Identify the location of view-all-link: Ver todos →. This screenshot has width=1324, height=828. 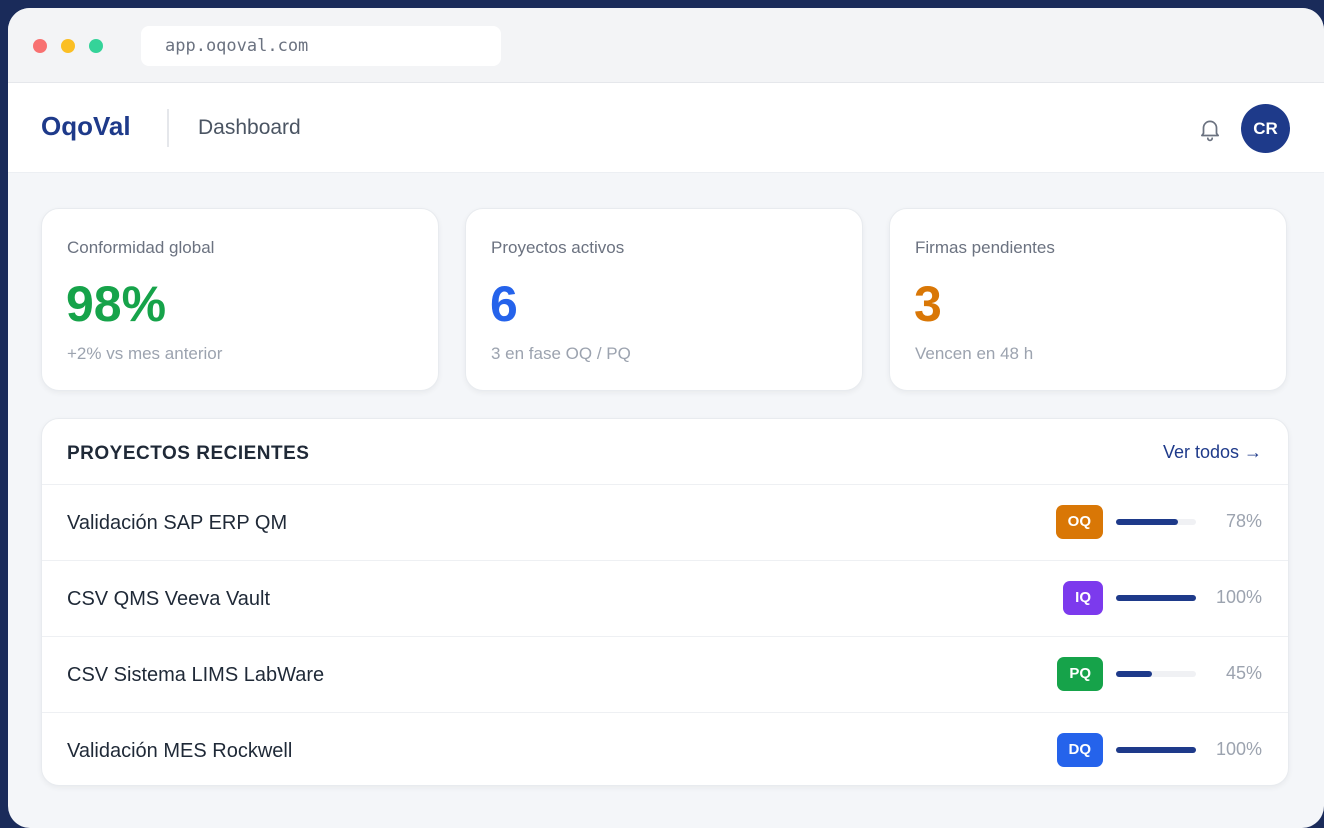
(1212, 452).